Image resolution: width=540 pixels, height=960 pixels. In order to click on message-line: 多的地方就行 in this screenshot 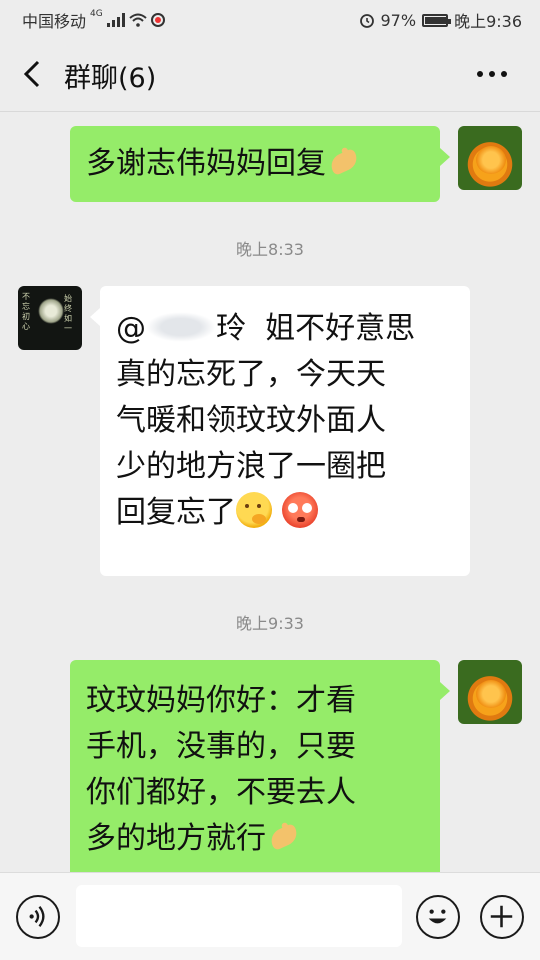, I will do `click(258, 839)`.